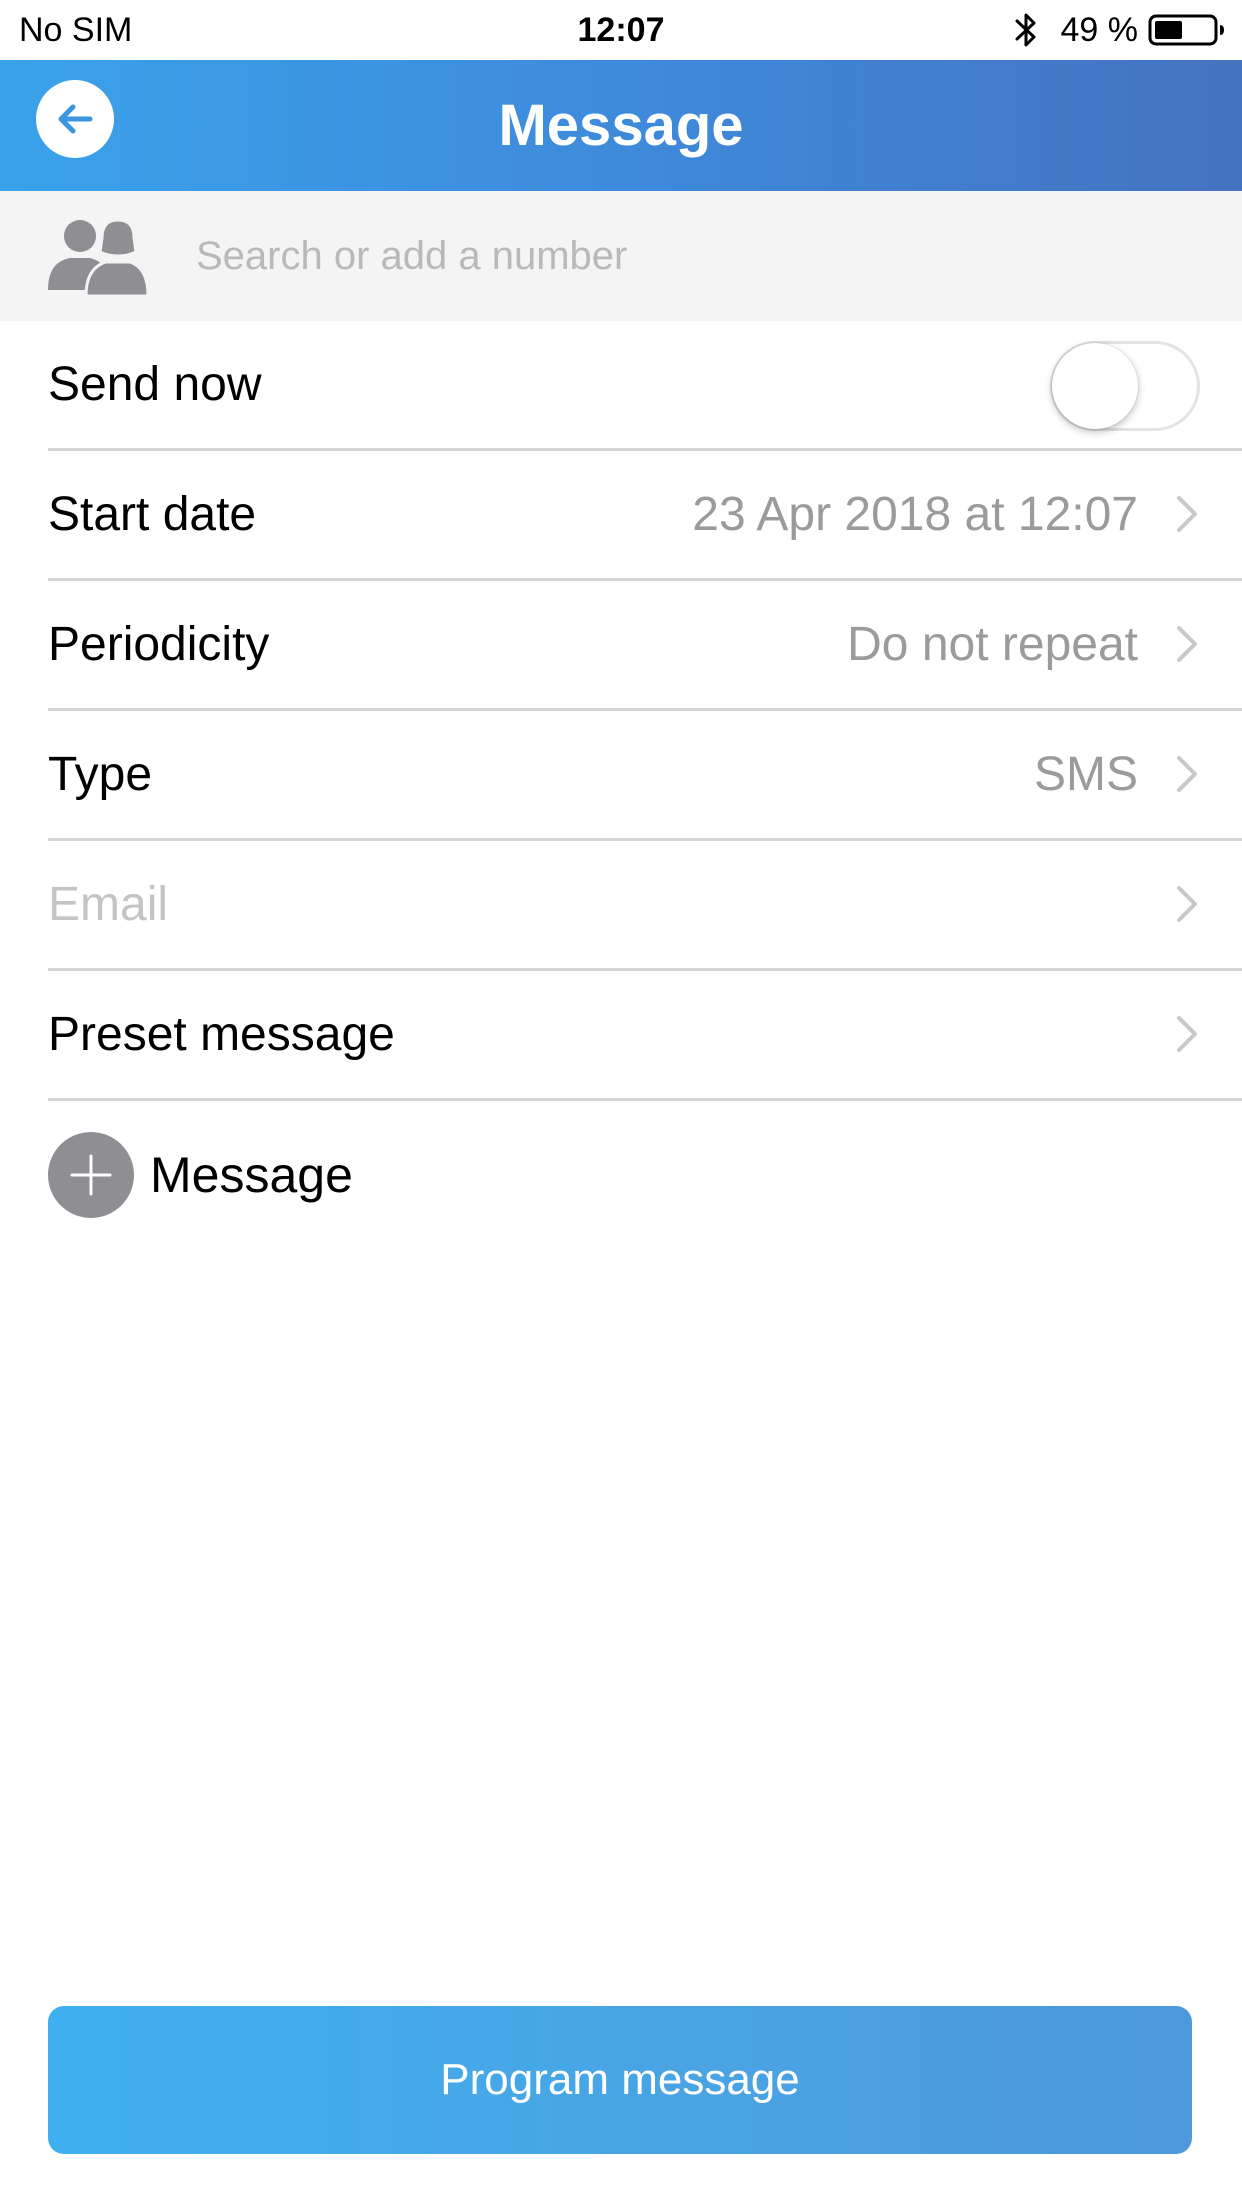 This screenshot has height=2208, width=1242. What do you see at coordinates (1085, 774) in the screenshot?
I see `type-value: SMS` at bounding box center [1085, 774].